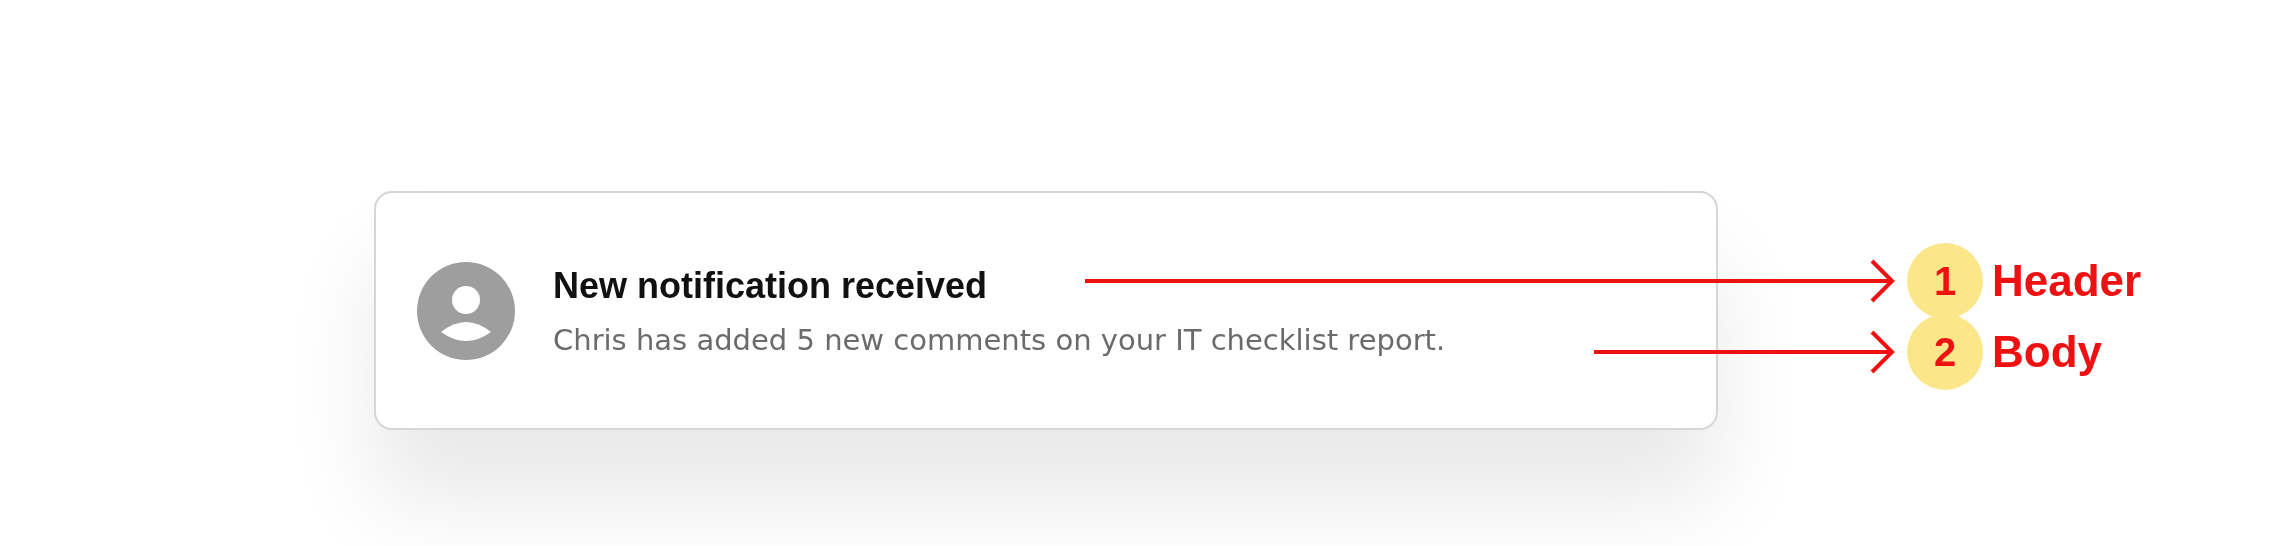 The image size is (2283, 546). I want to click on notification-title: New notification received, so click(771, 285).